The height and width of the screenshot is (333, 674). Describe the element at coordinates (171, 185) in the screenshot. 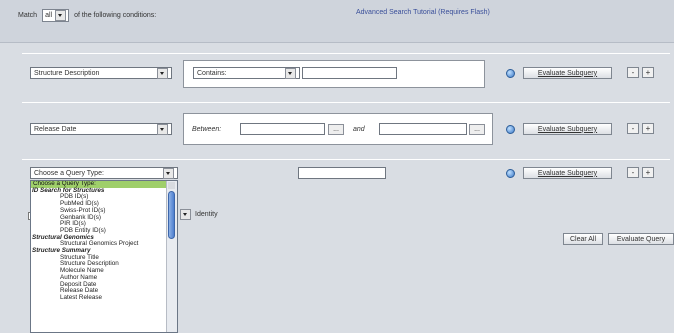

I see `scroll-up-icon` at that location.